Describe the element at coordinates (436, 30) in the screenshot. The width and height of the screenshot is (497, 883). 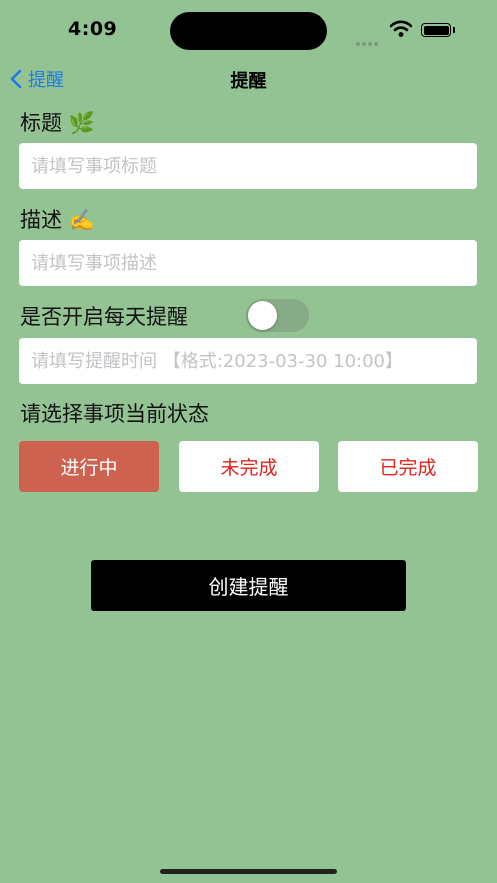
I see `battery-icon` at that location.